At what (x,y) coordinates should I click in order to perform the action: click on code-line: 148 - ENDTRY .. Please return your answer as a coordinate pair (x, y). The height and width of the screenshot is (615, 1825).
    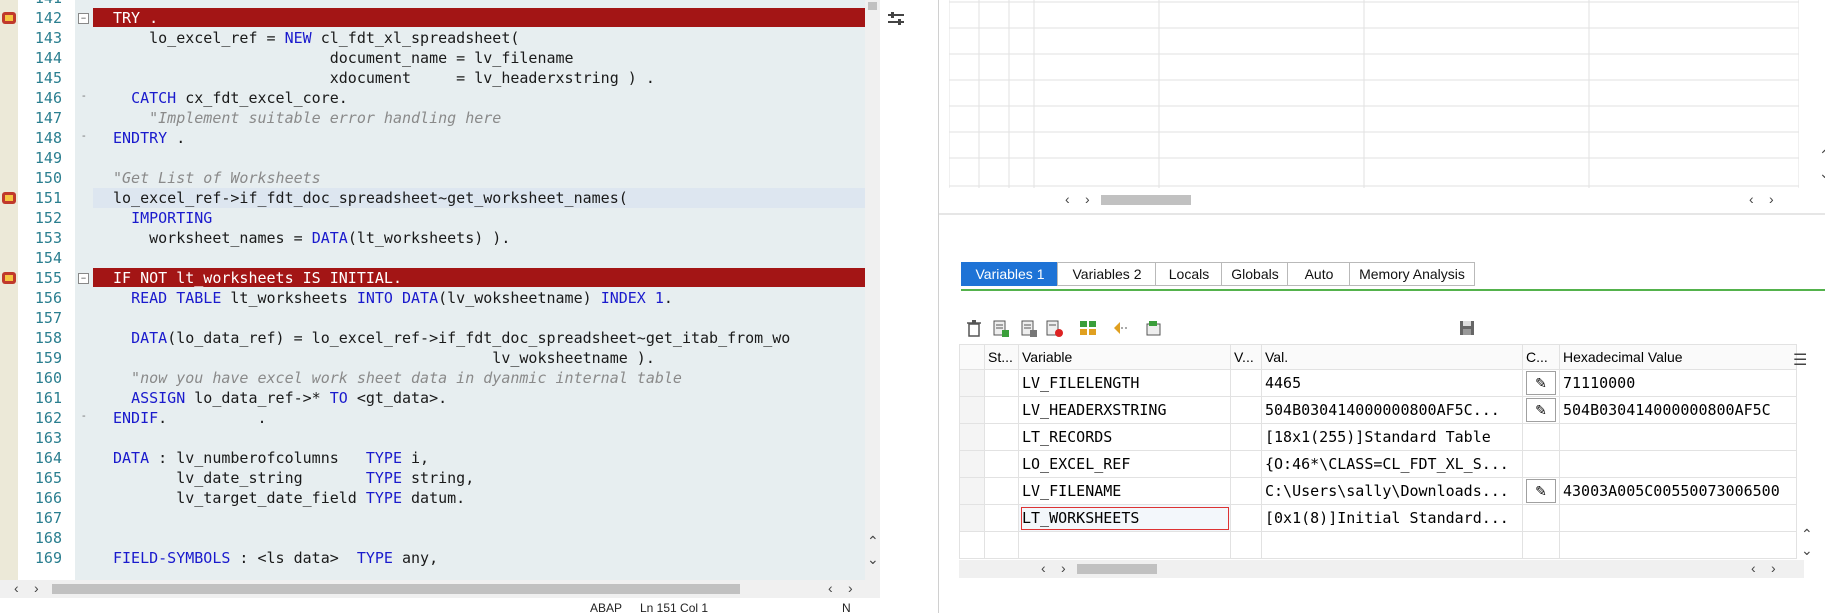
    Looking at the image, I should click on (432, 138).